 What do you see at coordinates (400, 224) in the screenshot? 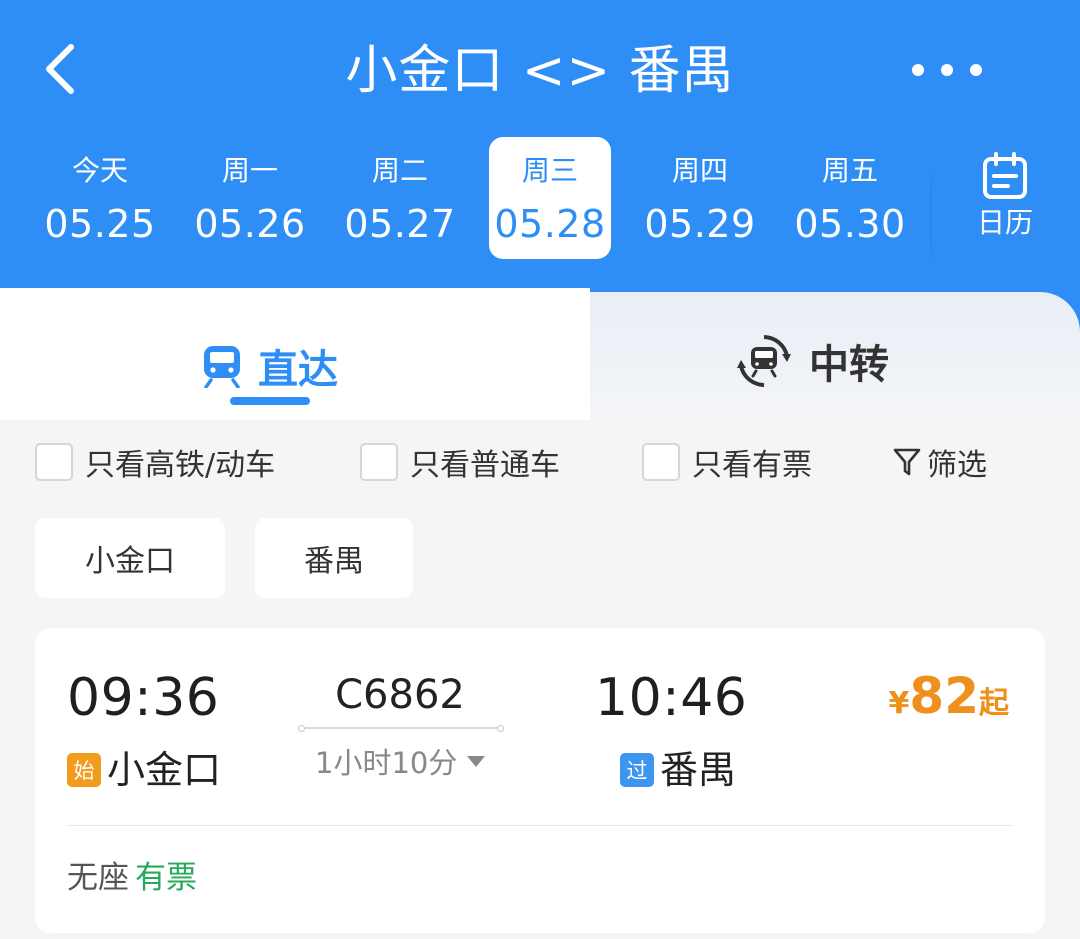
I see `date-value: 05.27` at bounding box center [400, 224].